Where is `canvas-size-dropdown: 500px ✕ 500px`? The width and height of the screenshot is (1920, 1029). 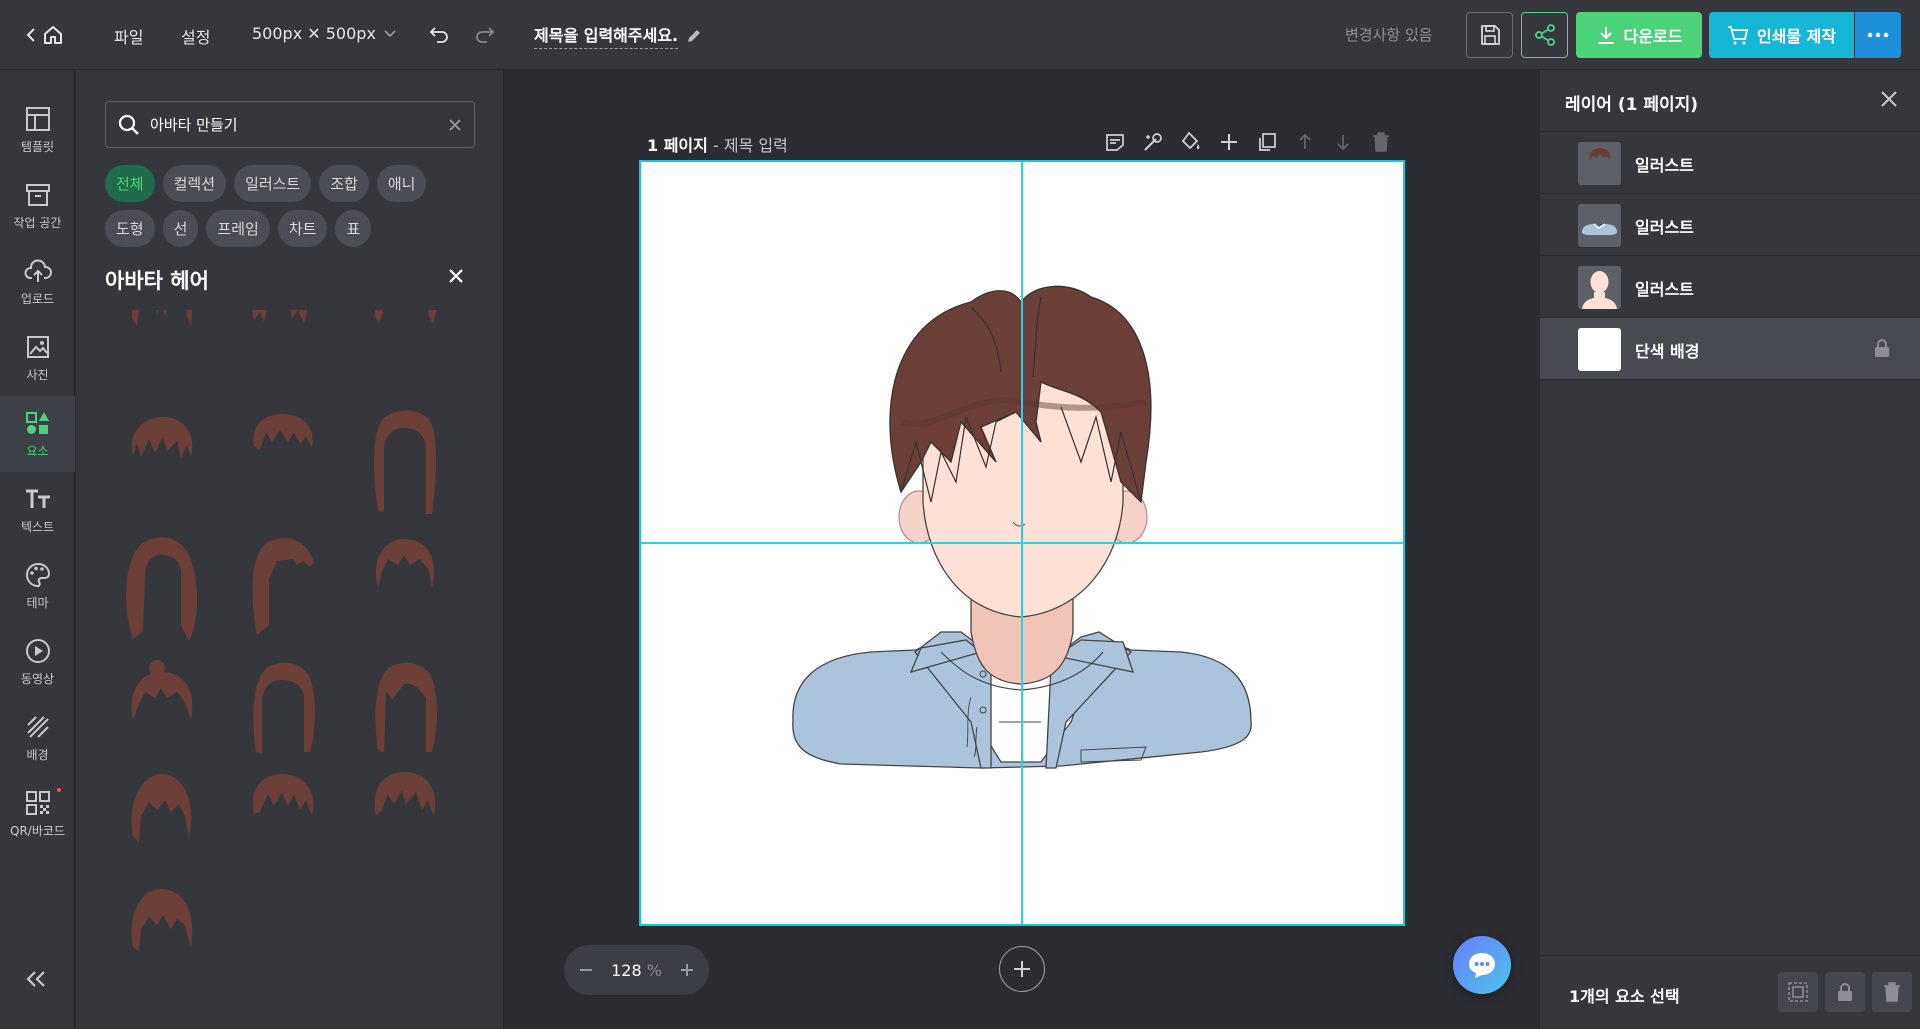
canvas-size-dropdown: 500px ✕ 500px is located at coordinates (324, 33).